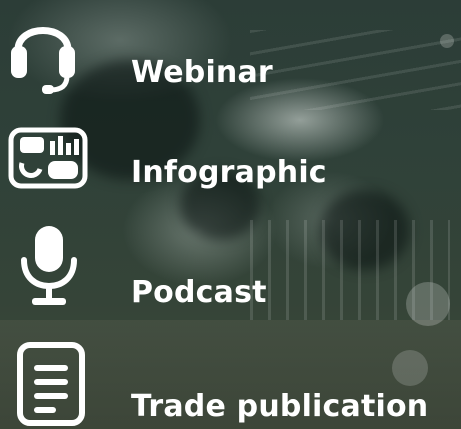 This screenshot has width=461, height=429. Describe the element at coordinates (43, 60) in the screenshot. I see `headset-icon` at that location.